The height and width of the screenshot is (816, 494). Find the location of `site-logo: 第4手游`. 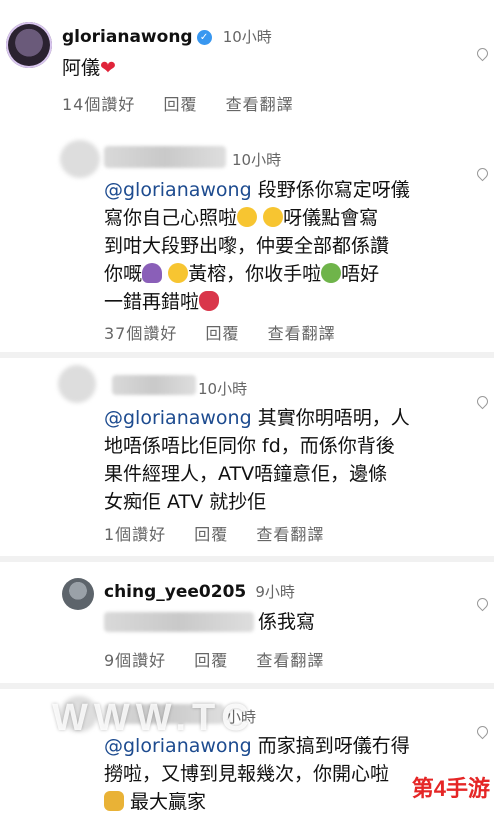

site-logo: 第4手游 is located at coordinates (450, 788).